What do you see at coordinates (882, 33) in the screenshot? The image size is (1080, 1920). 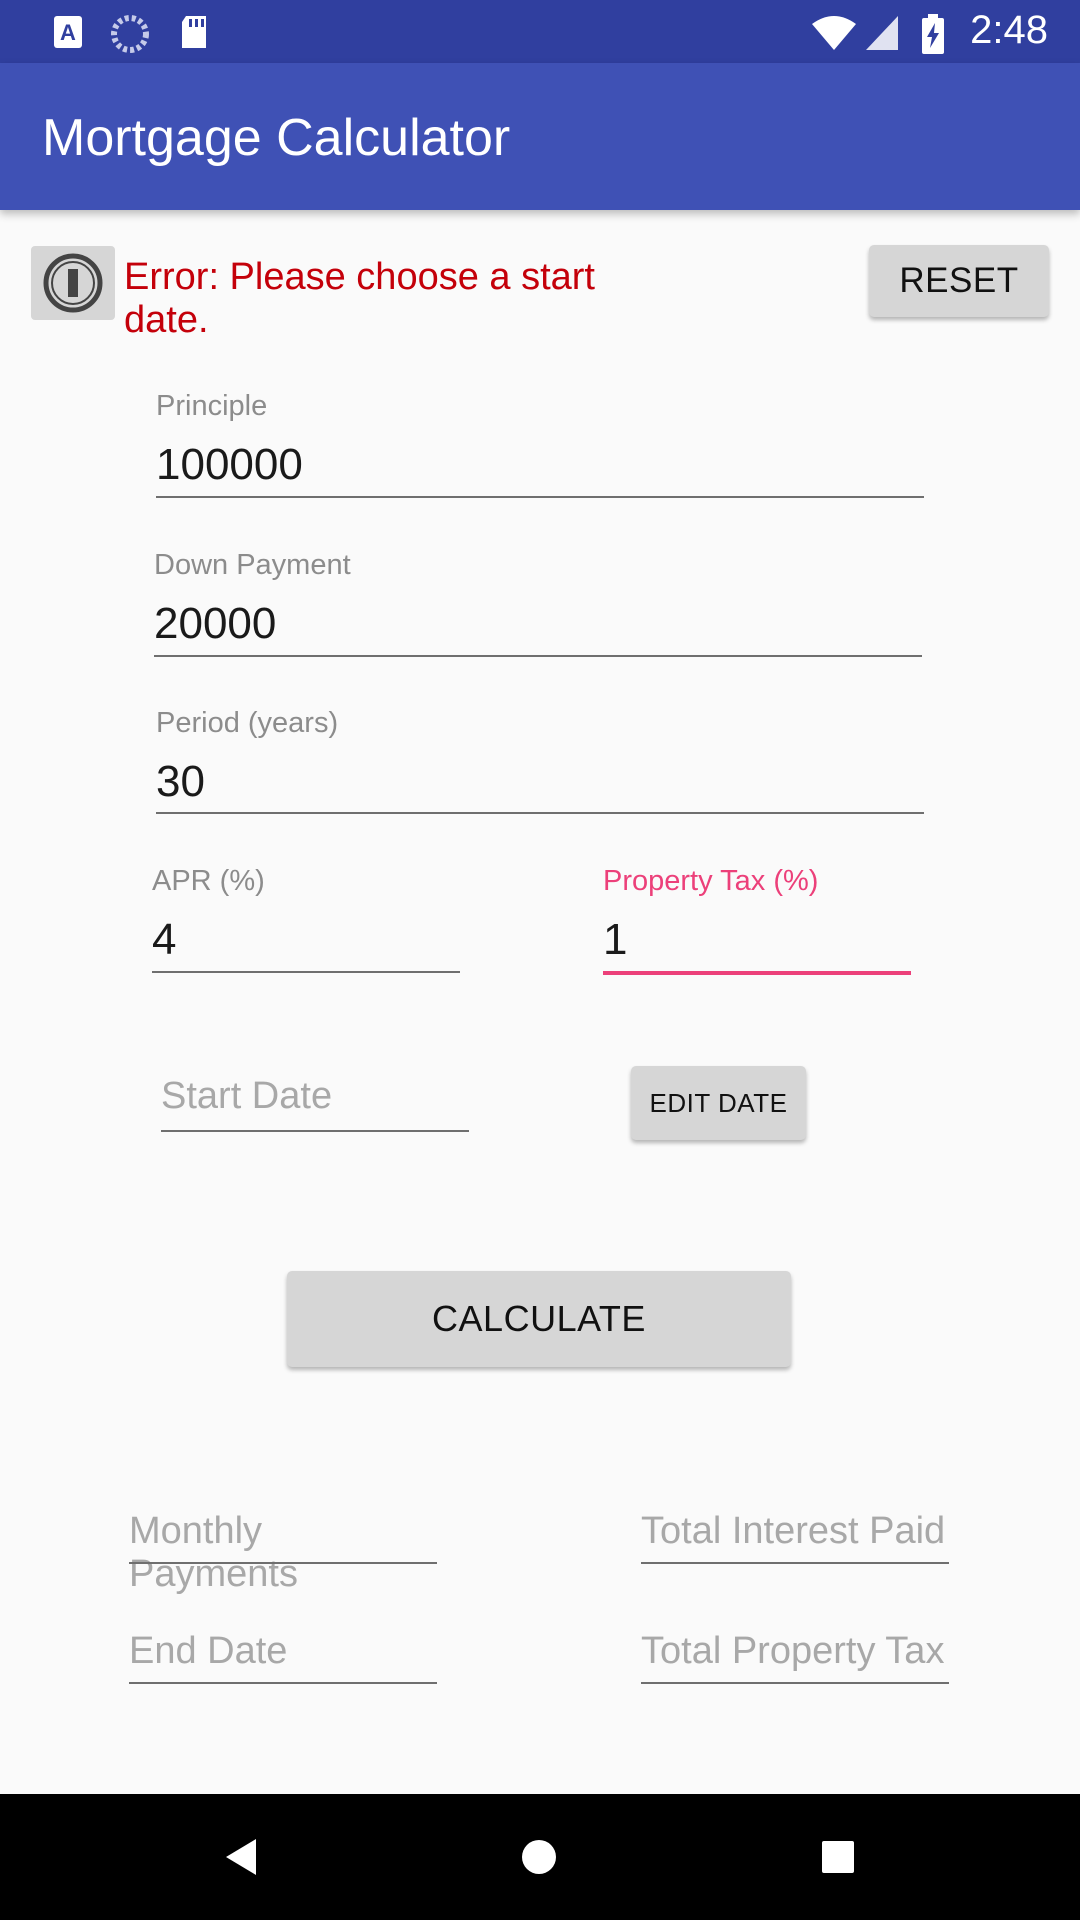 I see `cell-signal-icon` at bounding box center [882, 33].